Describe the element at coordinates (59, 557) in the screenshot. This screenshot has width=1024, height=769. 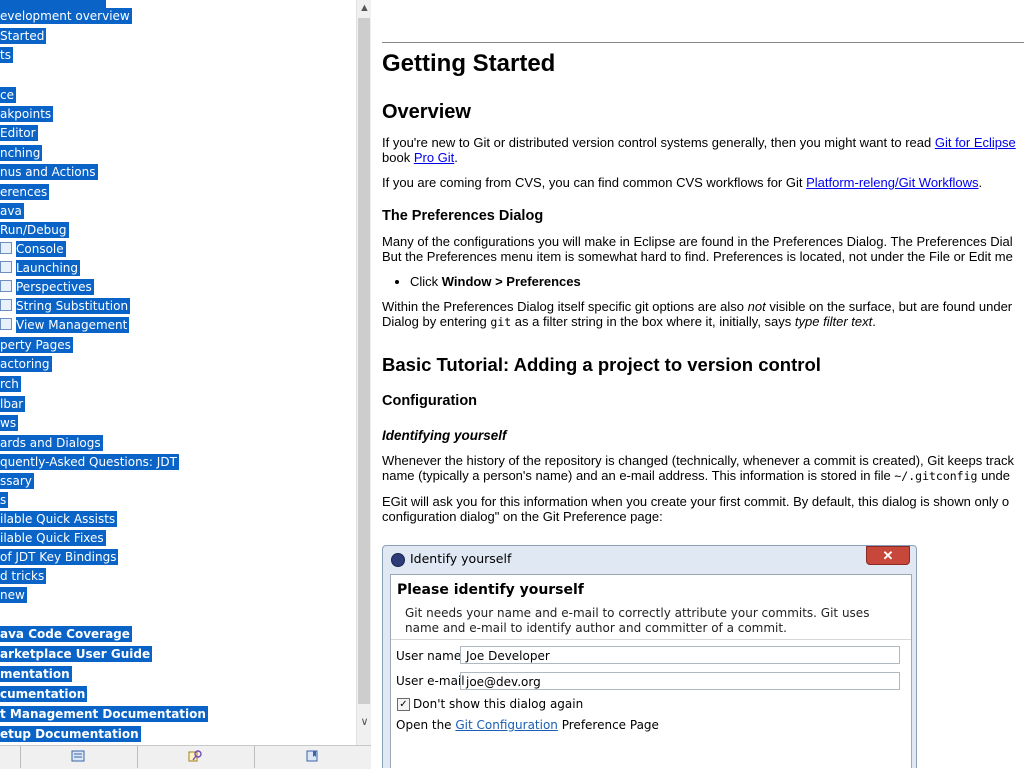
I see `toc-item: of JDT Key Bindings` at that location.